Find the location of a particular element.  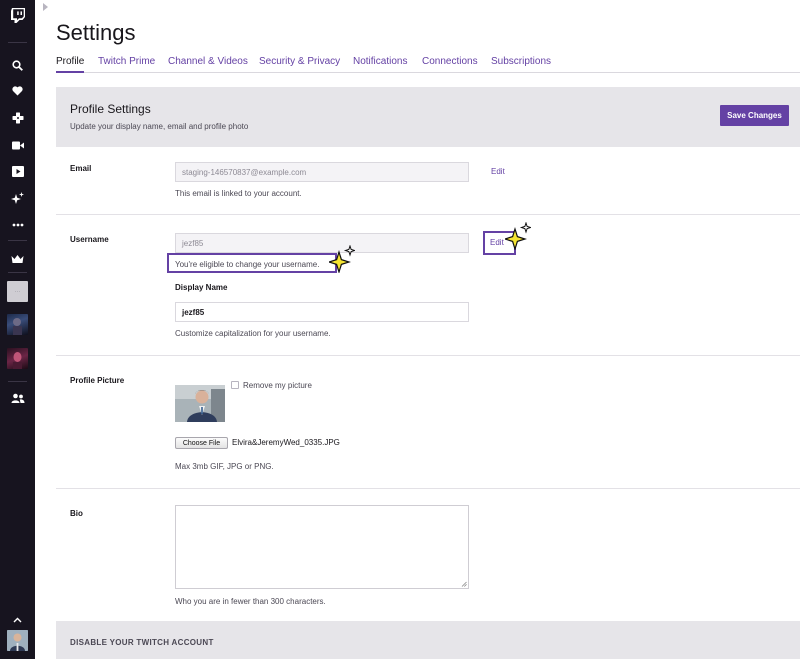

resize-handle-icon is located at coordinates (464, 584).